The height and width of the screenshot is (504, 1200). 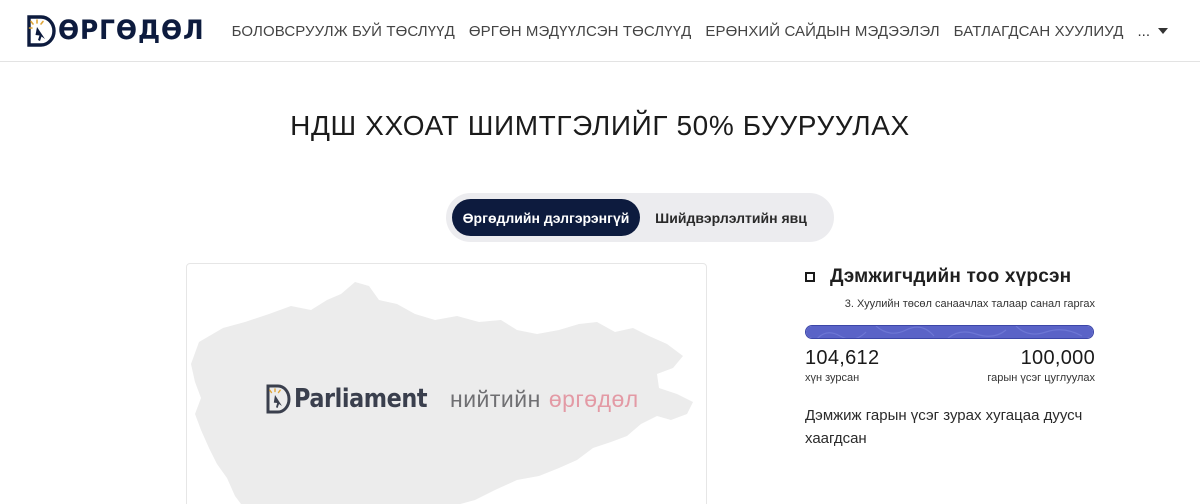 What do you see at coordinates (842, 358) in the screenshot?
I see `signed-count: 104,612` at bounding box center [842, 358].